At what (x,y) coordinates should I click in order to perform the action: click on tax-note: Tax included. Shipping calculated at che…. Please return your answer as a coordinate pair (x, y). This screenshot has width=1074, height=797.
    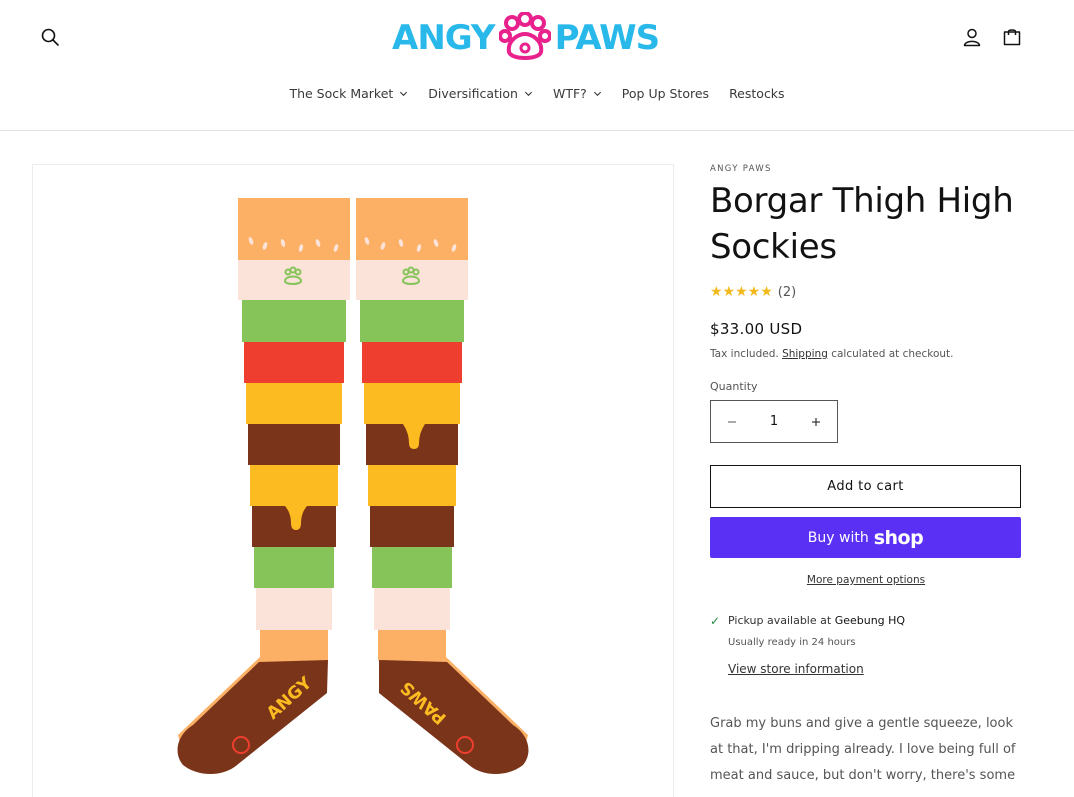
    Looking at the image, I should click on (866, 354).